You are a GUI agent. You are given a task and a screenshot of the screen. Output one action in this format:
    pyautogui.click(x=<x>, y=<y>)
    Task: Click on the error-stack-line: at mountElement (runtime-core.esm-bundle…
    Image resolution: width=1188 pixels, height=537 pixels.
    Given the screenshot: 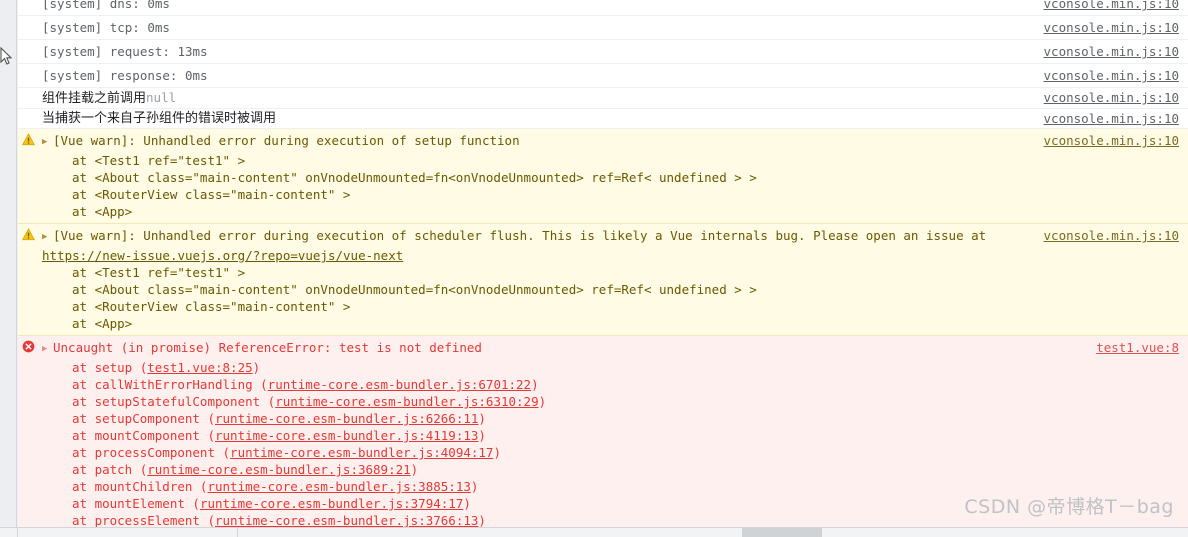 What is the action you would take?
    pyautogui.click(x=563, y=503)
    